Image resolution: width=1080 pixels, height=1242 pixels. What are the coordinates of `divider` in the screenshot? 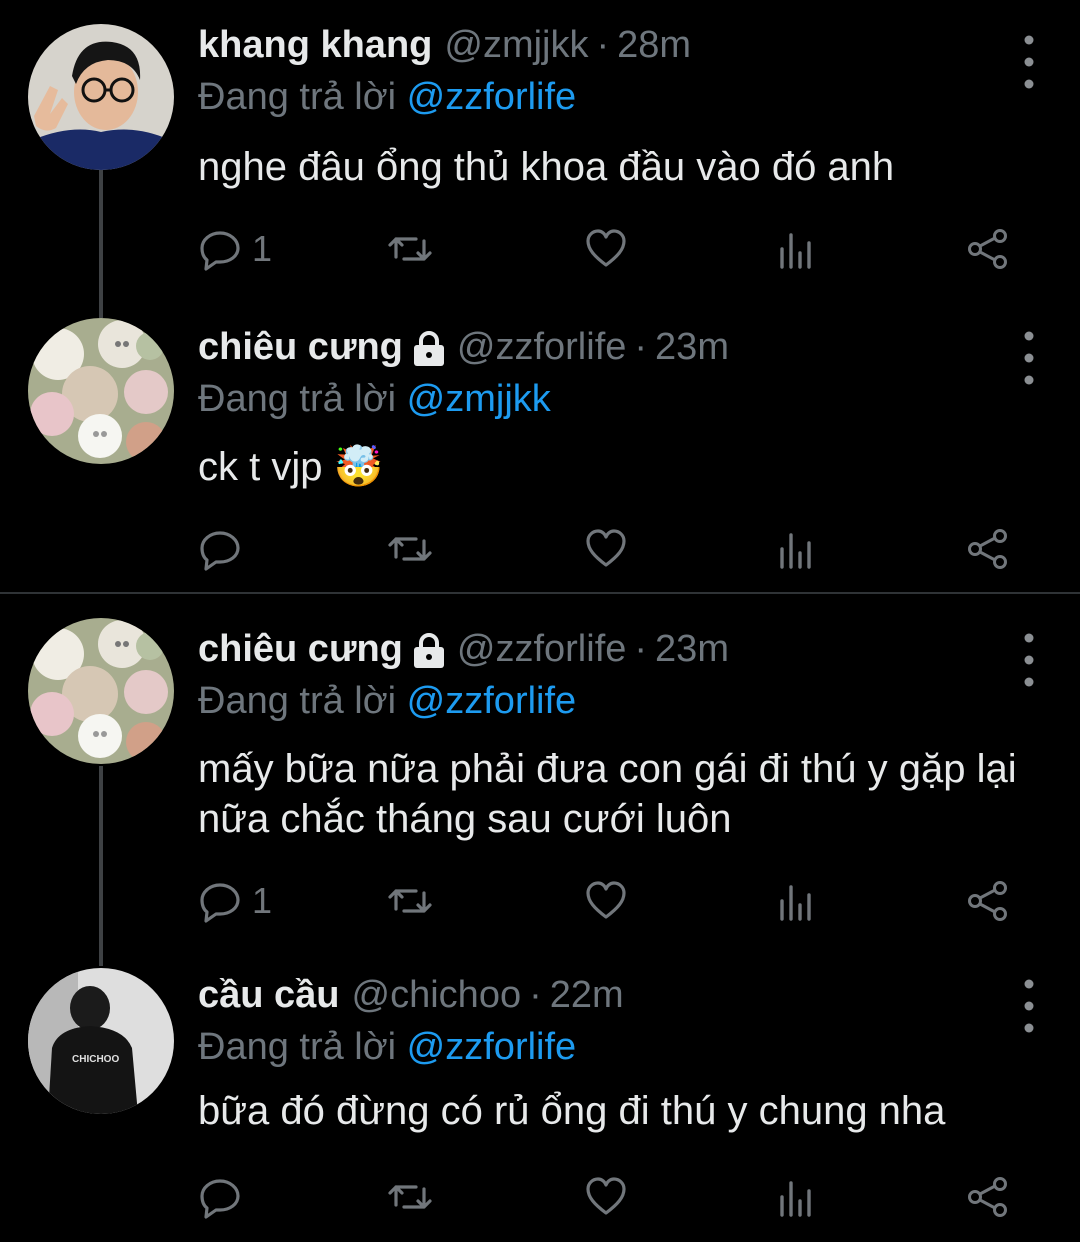 It's located at (540, 593).